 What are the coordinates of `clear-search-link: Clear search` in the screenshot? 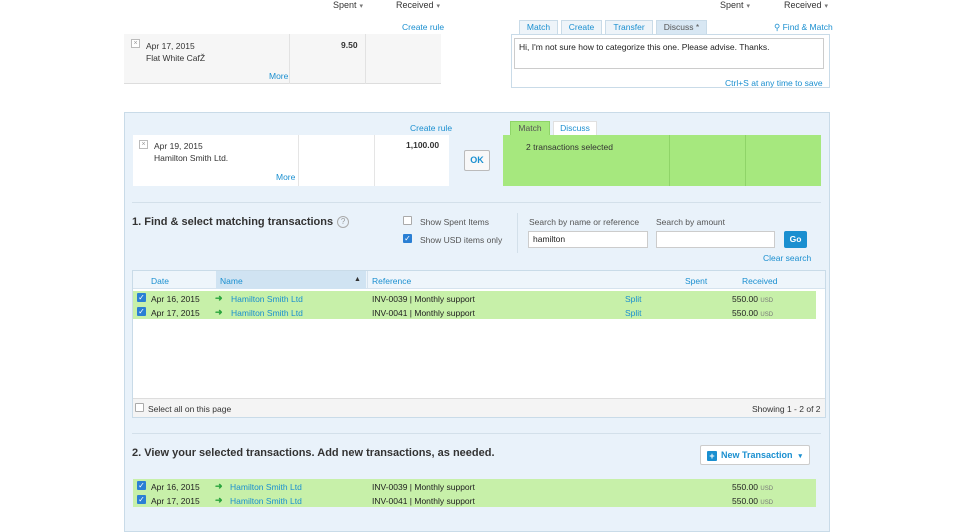 It's located at (787, 258).